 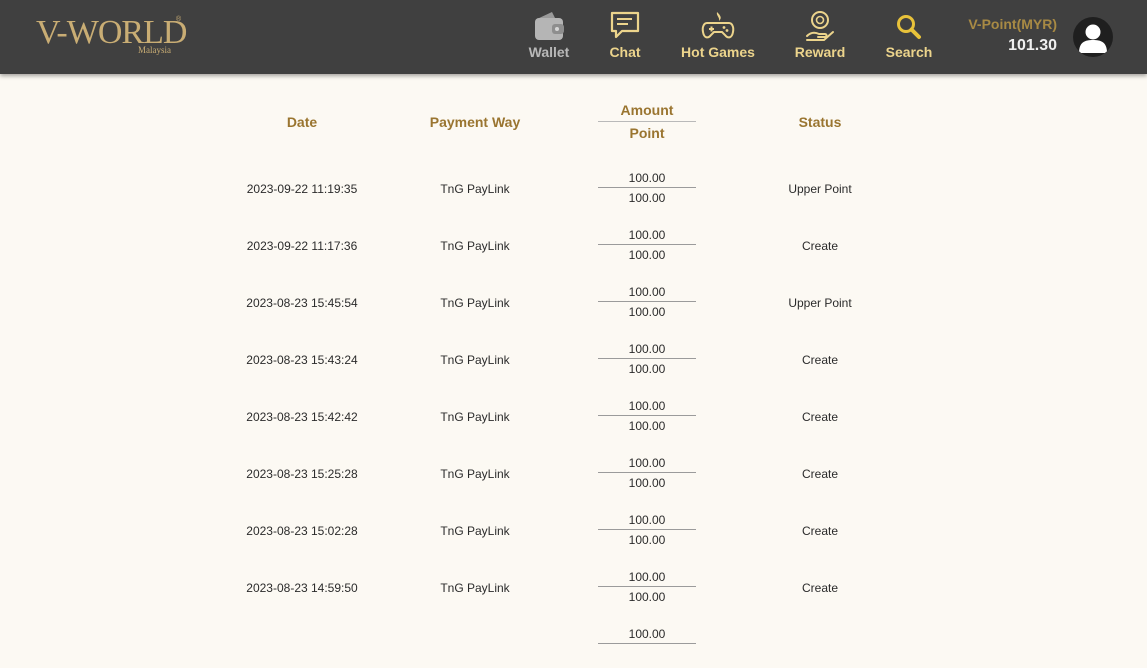 I want to click on row-date: 2023-08-23 15:45:54, so click(x=302, y=303).